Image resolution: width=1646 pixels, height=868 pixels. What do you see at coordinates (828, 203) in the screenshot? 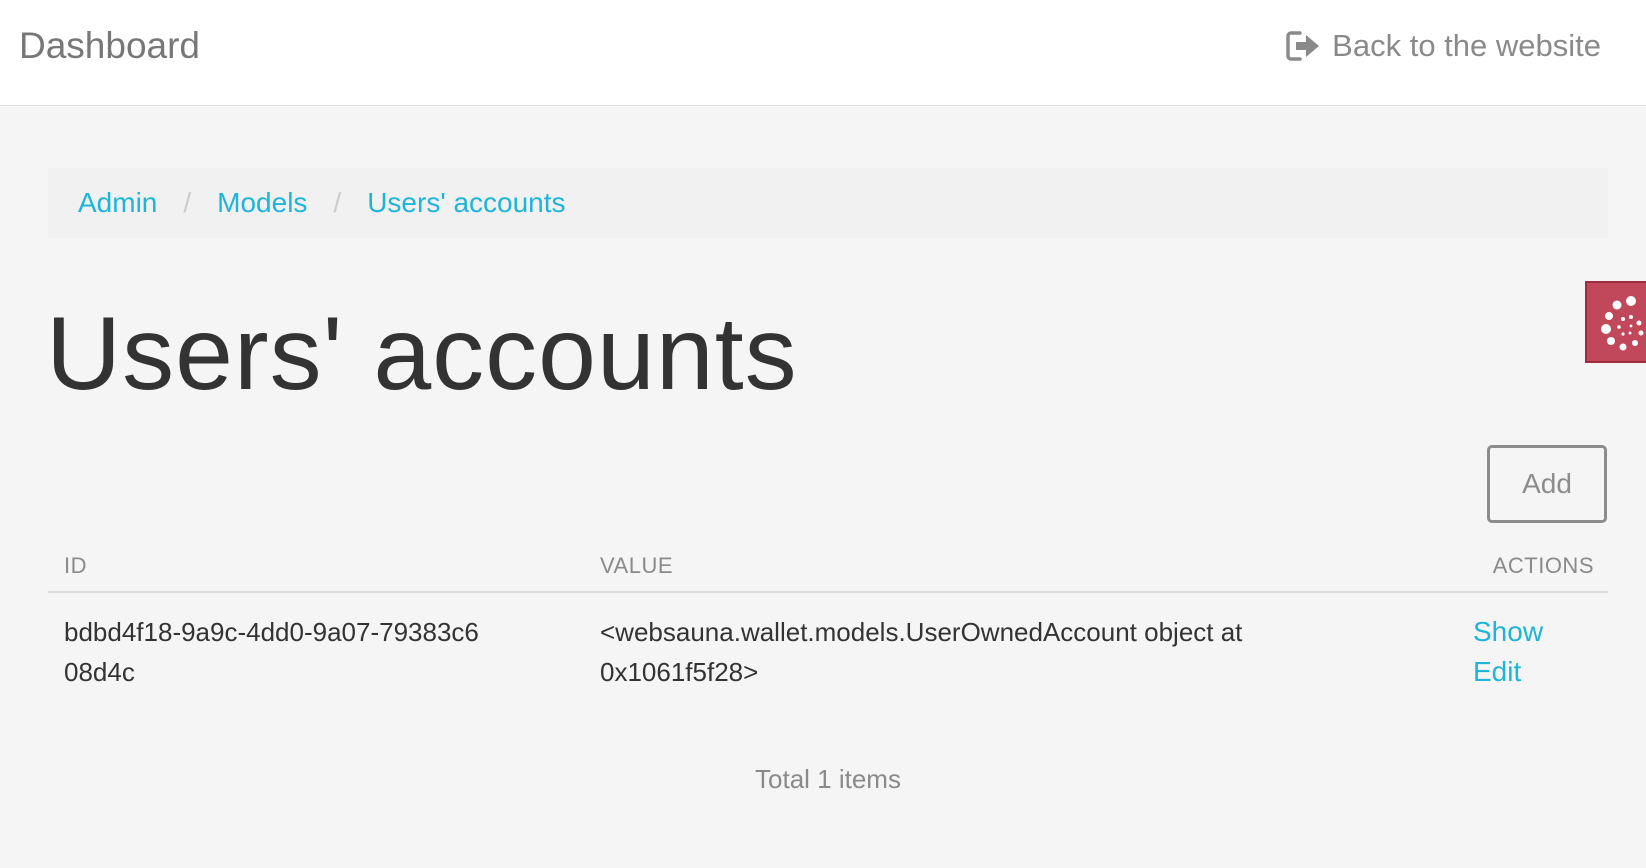
I see `breadcrumb: Admin / Models / Users' accounts` at bounding box center [828, 203].